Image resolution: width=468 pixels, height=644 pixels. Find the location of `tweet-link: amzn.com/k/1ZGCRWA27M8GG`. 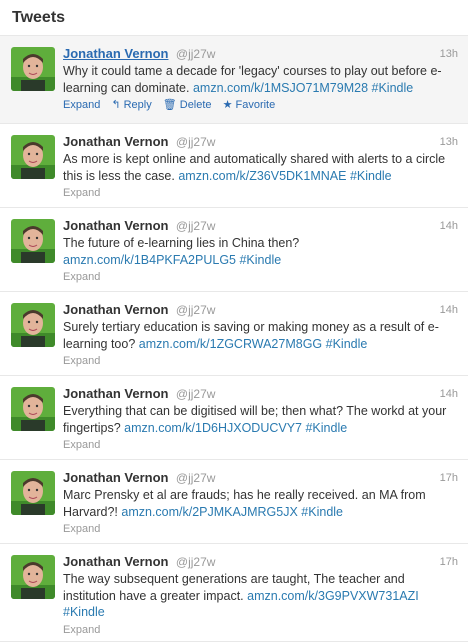

tweet-link: amzn.com/k/1ZGCRWA27M8GG is located at coordinates (230, 344).